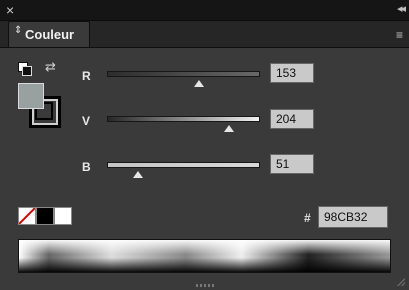 This screenshot has height=290, width=409. Describe the element at coordinates (353, 217) in the screenshot. I see `hex-value-input: 98CB32` at that location.